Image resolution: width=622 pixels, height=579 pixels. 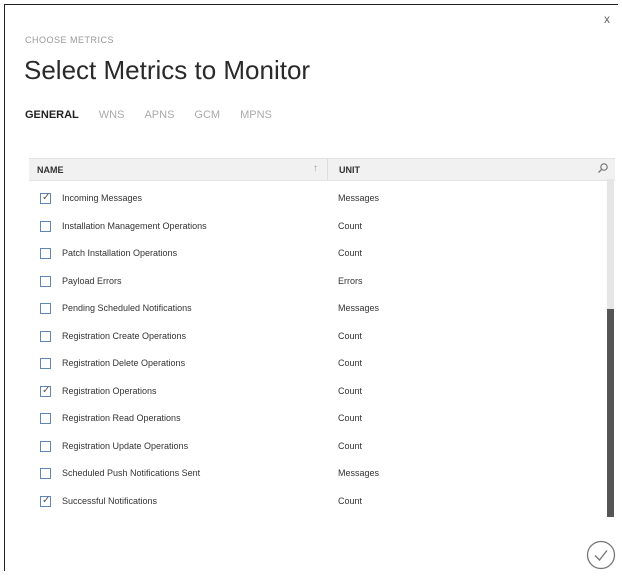 I want to click on tab-bar: GENERAL WNS APNS GCM MPNS, so click(x=148, y=115).